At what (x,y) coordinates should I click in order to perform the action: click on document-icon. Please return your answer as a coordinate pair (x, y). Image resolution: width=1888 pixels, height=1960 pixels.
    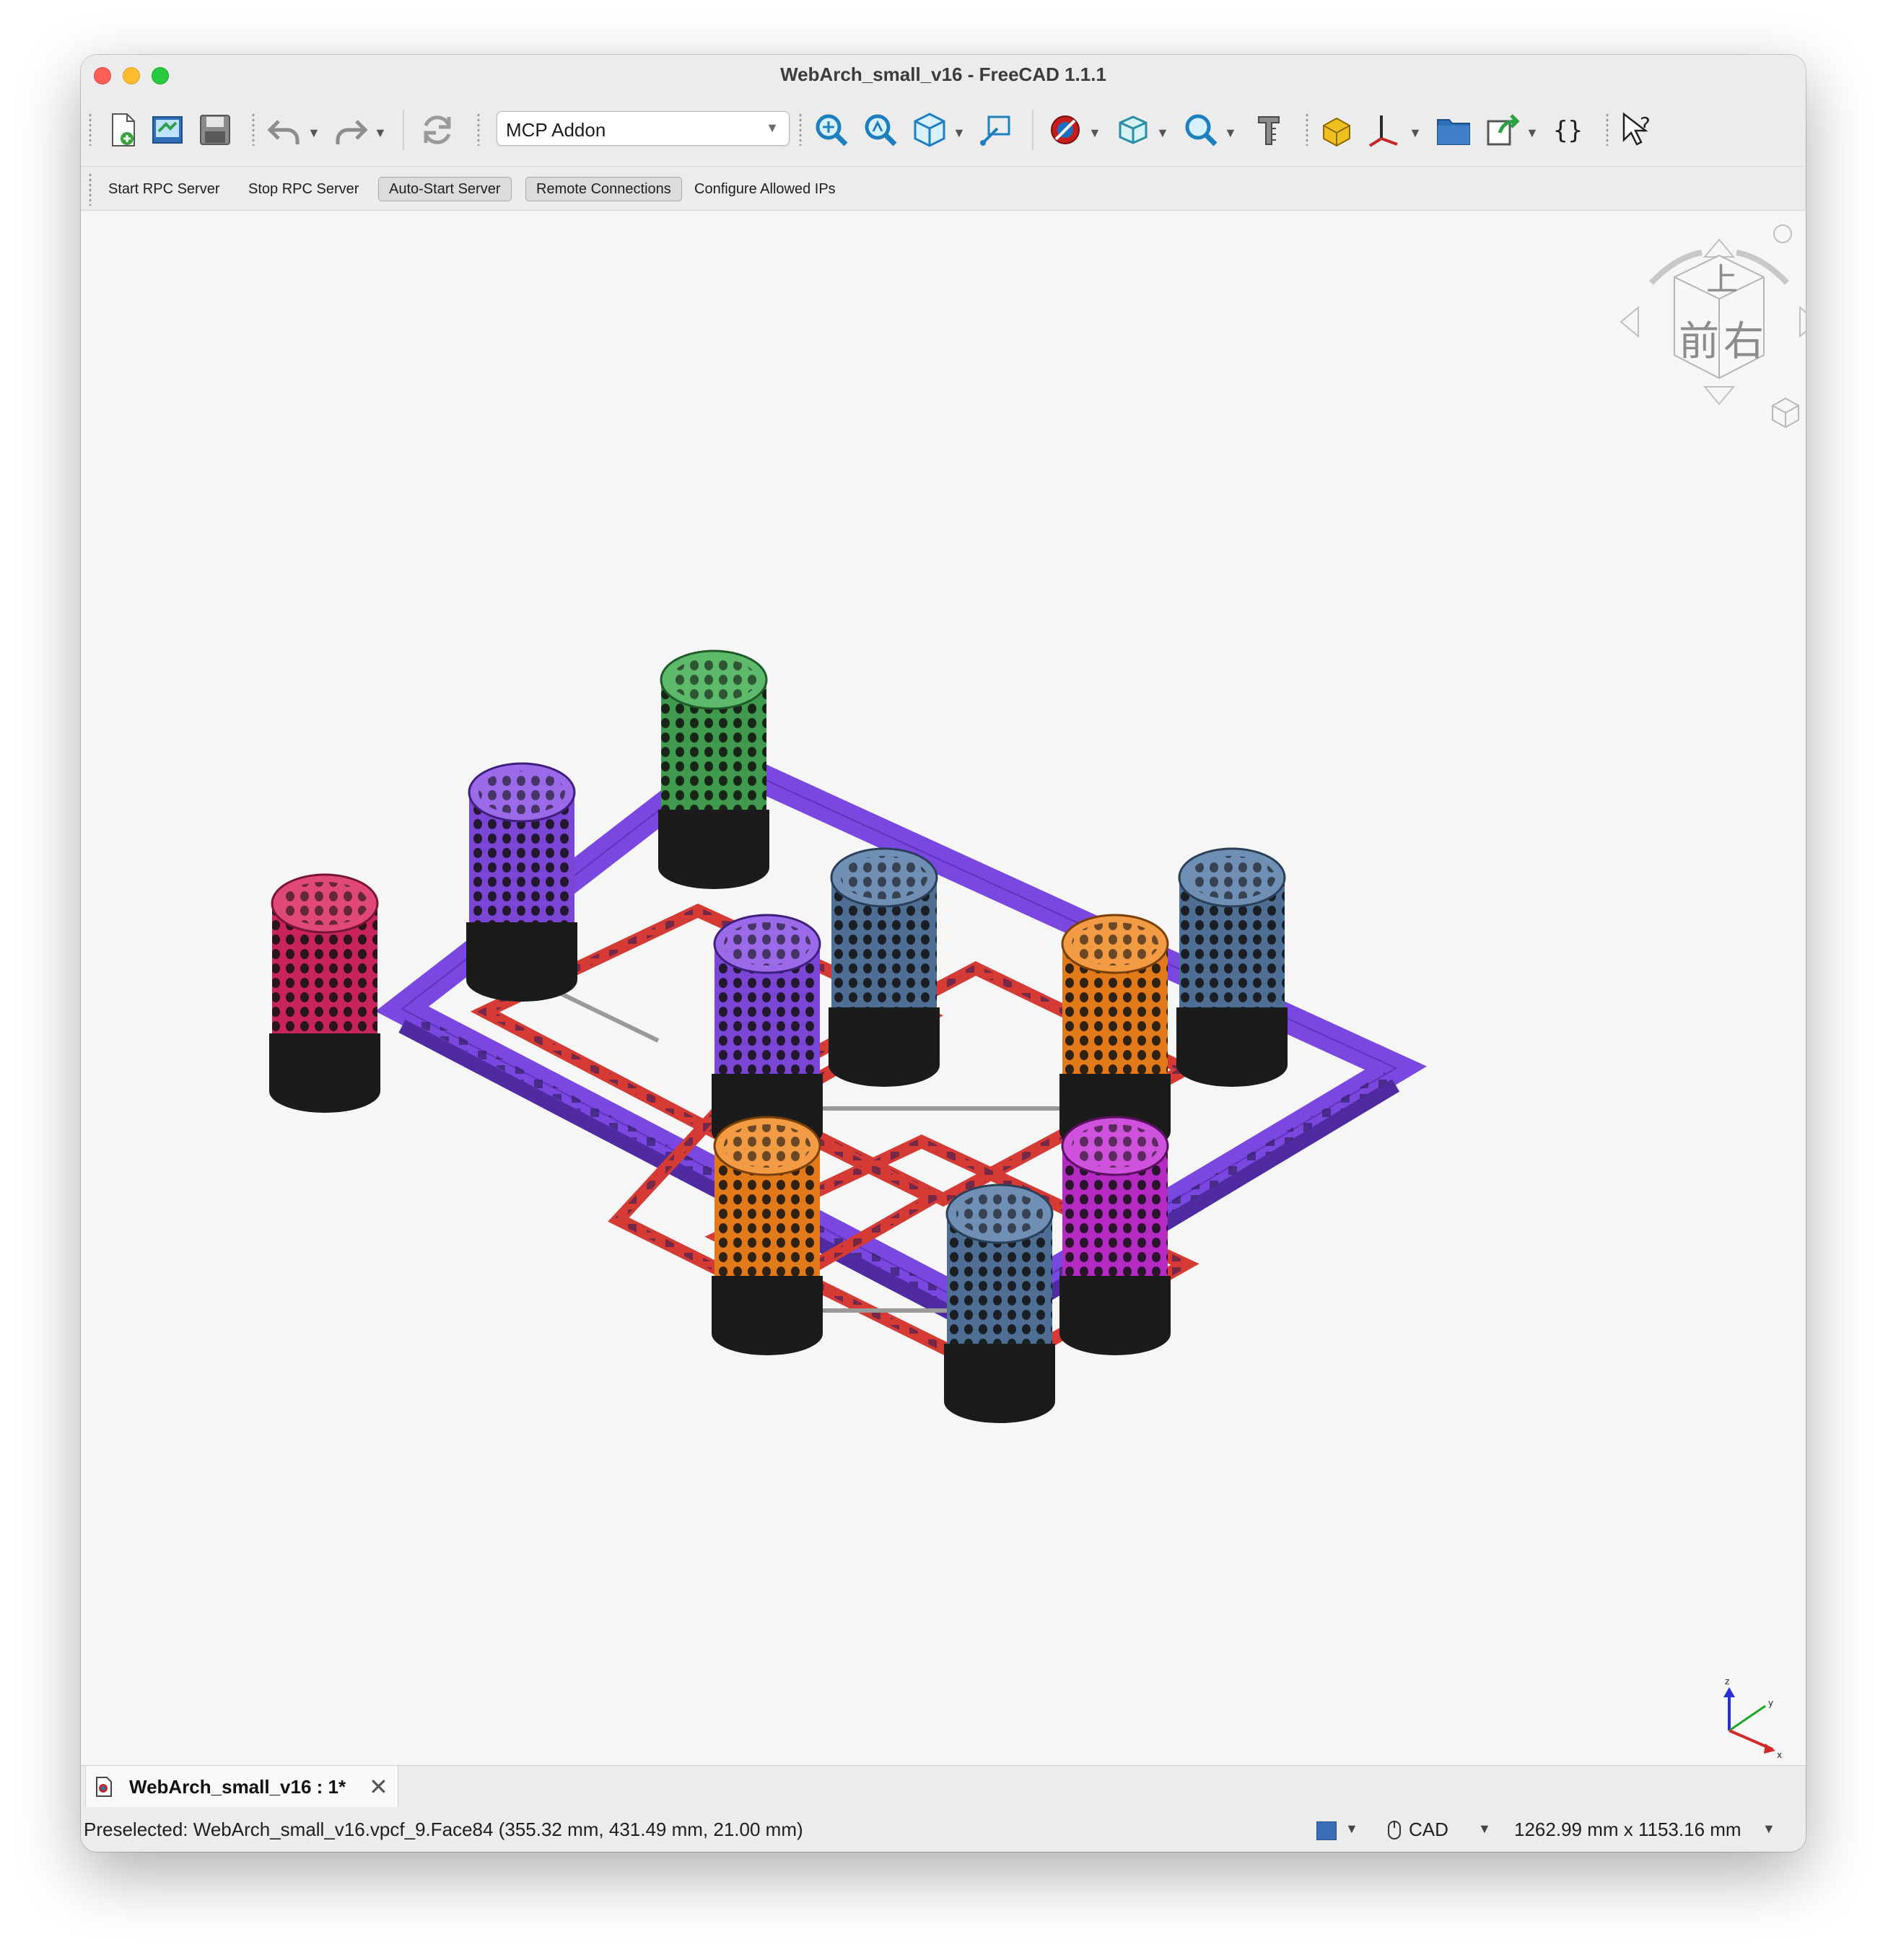
    Looking at the image, I should click on (104, 1787).